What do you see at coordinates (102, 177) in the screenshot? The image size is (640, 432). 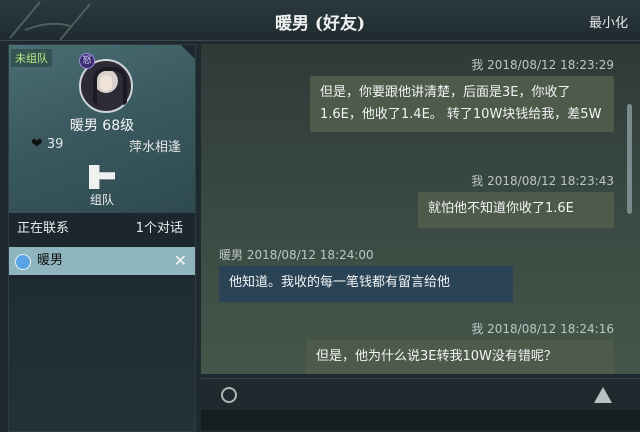 I see `team-icon` at bounding box center [102, 177].